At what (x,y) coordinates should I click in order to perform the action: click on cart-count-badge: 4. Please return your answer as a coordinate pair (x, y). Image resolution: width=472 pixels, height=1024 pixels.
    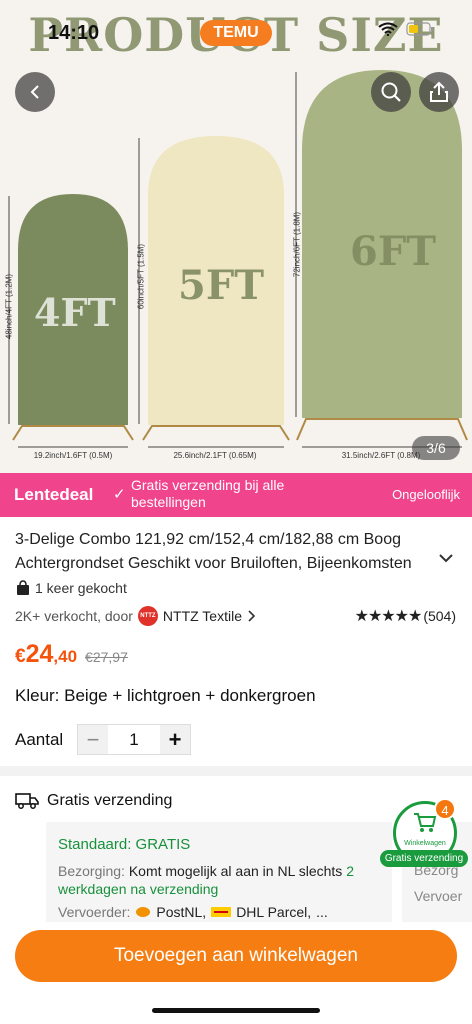
    Looking at the image, I should click on (445, 809).